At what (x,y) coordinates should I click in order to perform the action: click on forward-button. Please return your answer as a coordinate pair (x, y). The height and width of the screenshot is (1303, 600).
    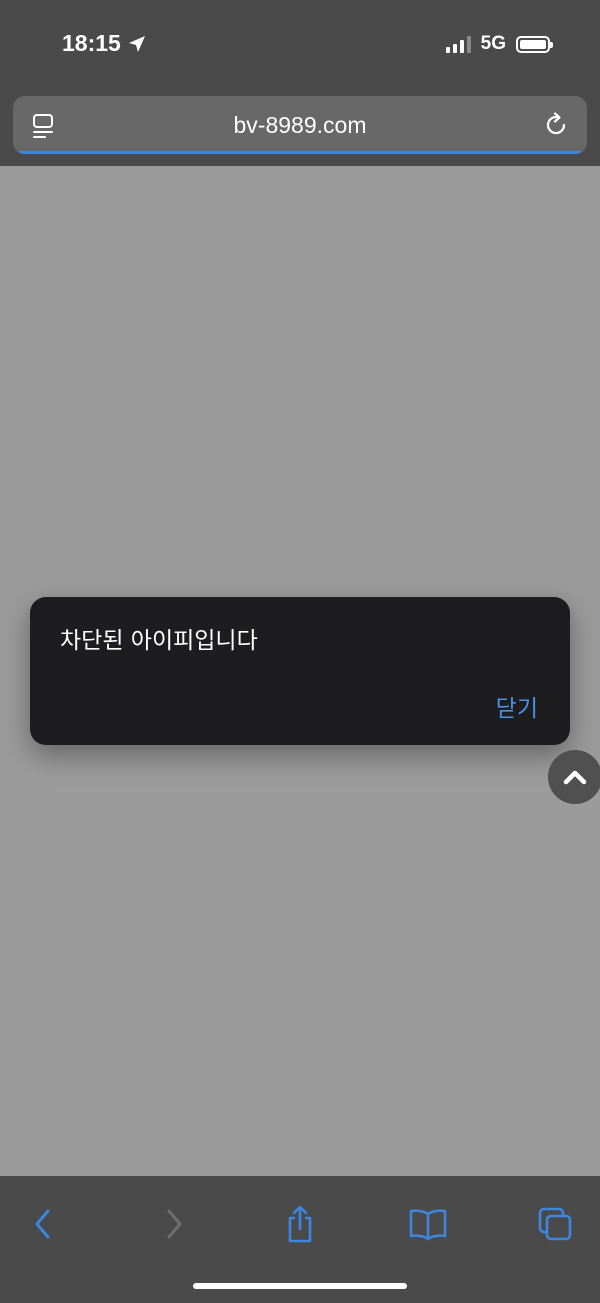
    Looking at the image, I should click on (174, 1224).